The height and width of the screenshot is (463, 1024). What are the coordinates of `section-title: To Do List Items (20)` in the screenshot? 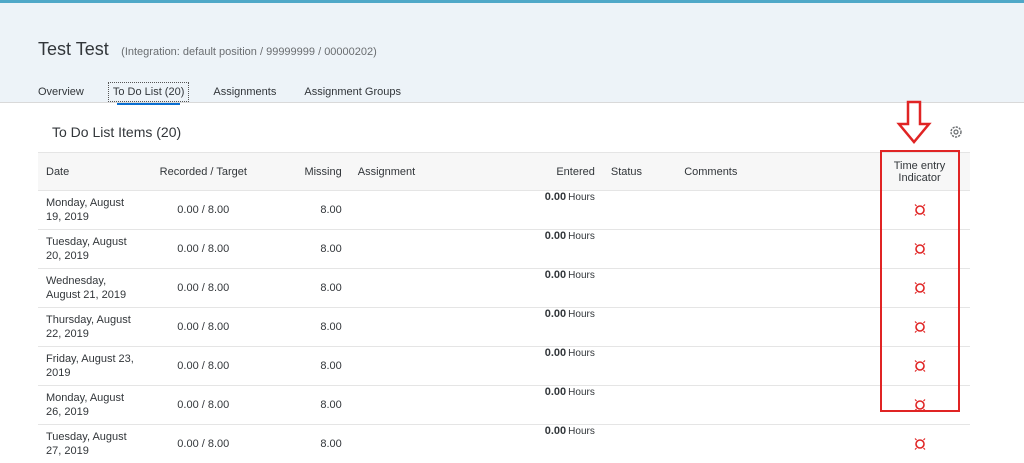 It's located at (117, 132).